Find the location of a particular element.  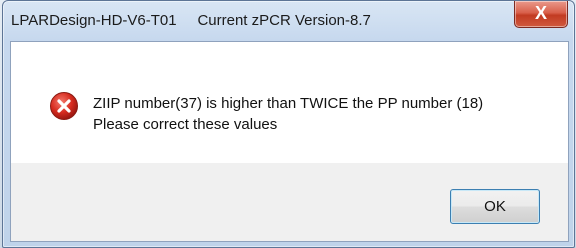

message-line-2: Please correct these values is located at coordinates (185, 124).